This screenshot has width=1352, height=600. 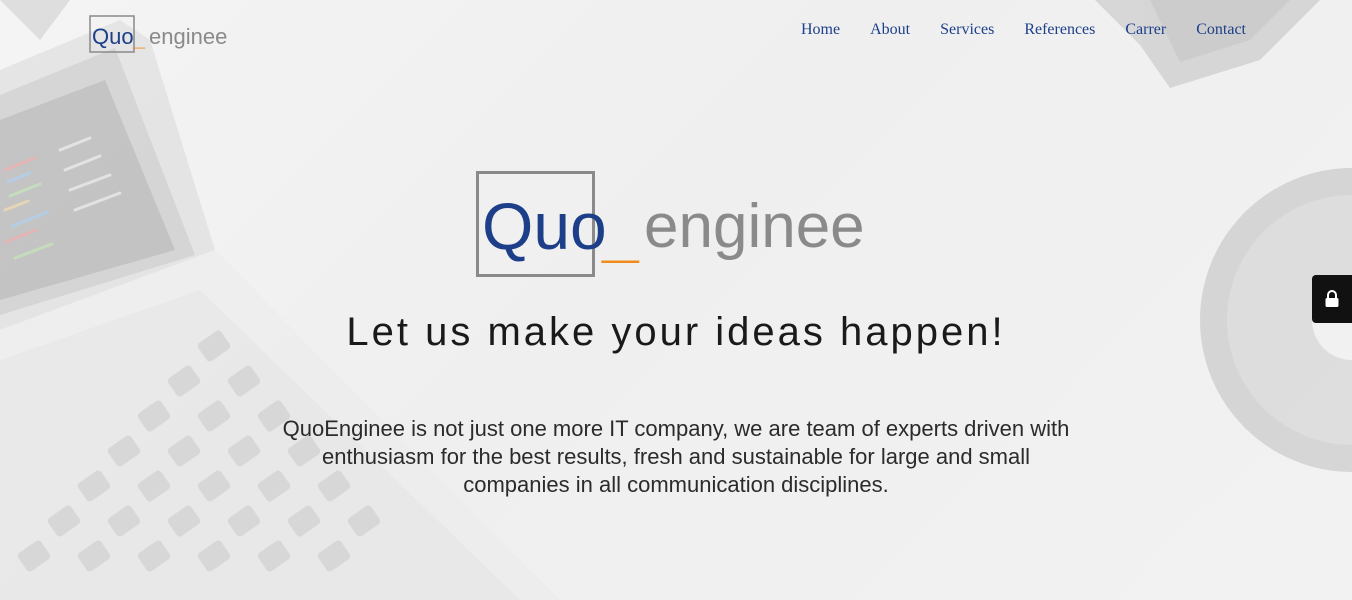 What do you see at coordinates (890, 30) in the screenshot?
I see `nav-item-about: About` at bounding box center [890, 30].